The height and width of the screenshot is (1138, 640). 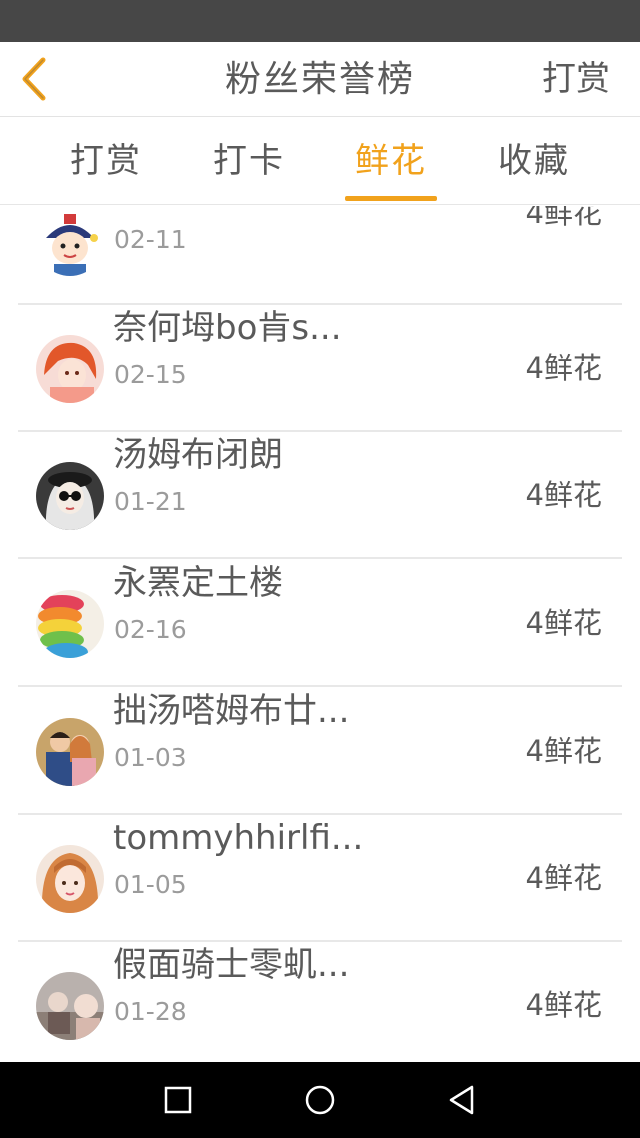 I want to click on list-item: 奈何坶bo肯s... 02-15 4鲜花, so click(x=320, y=368).